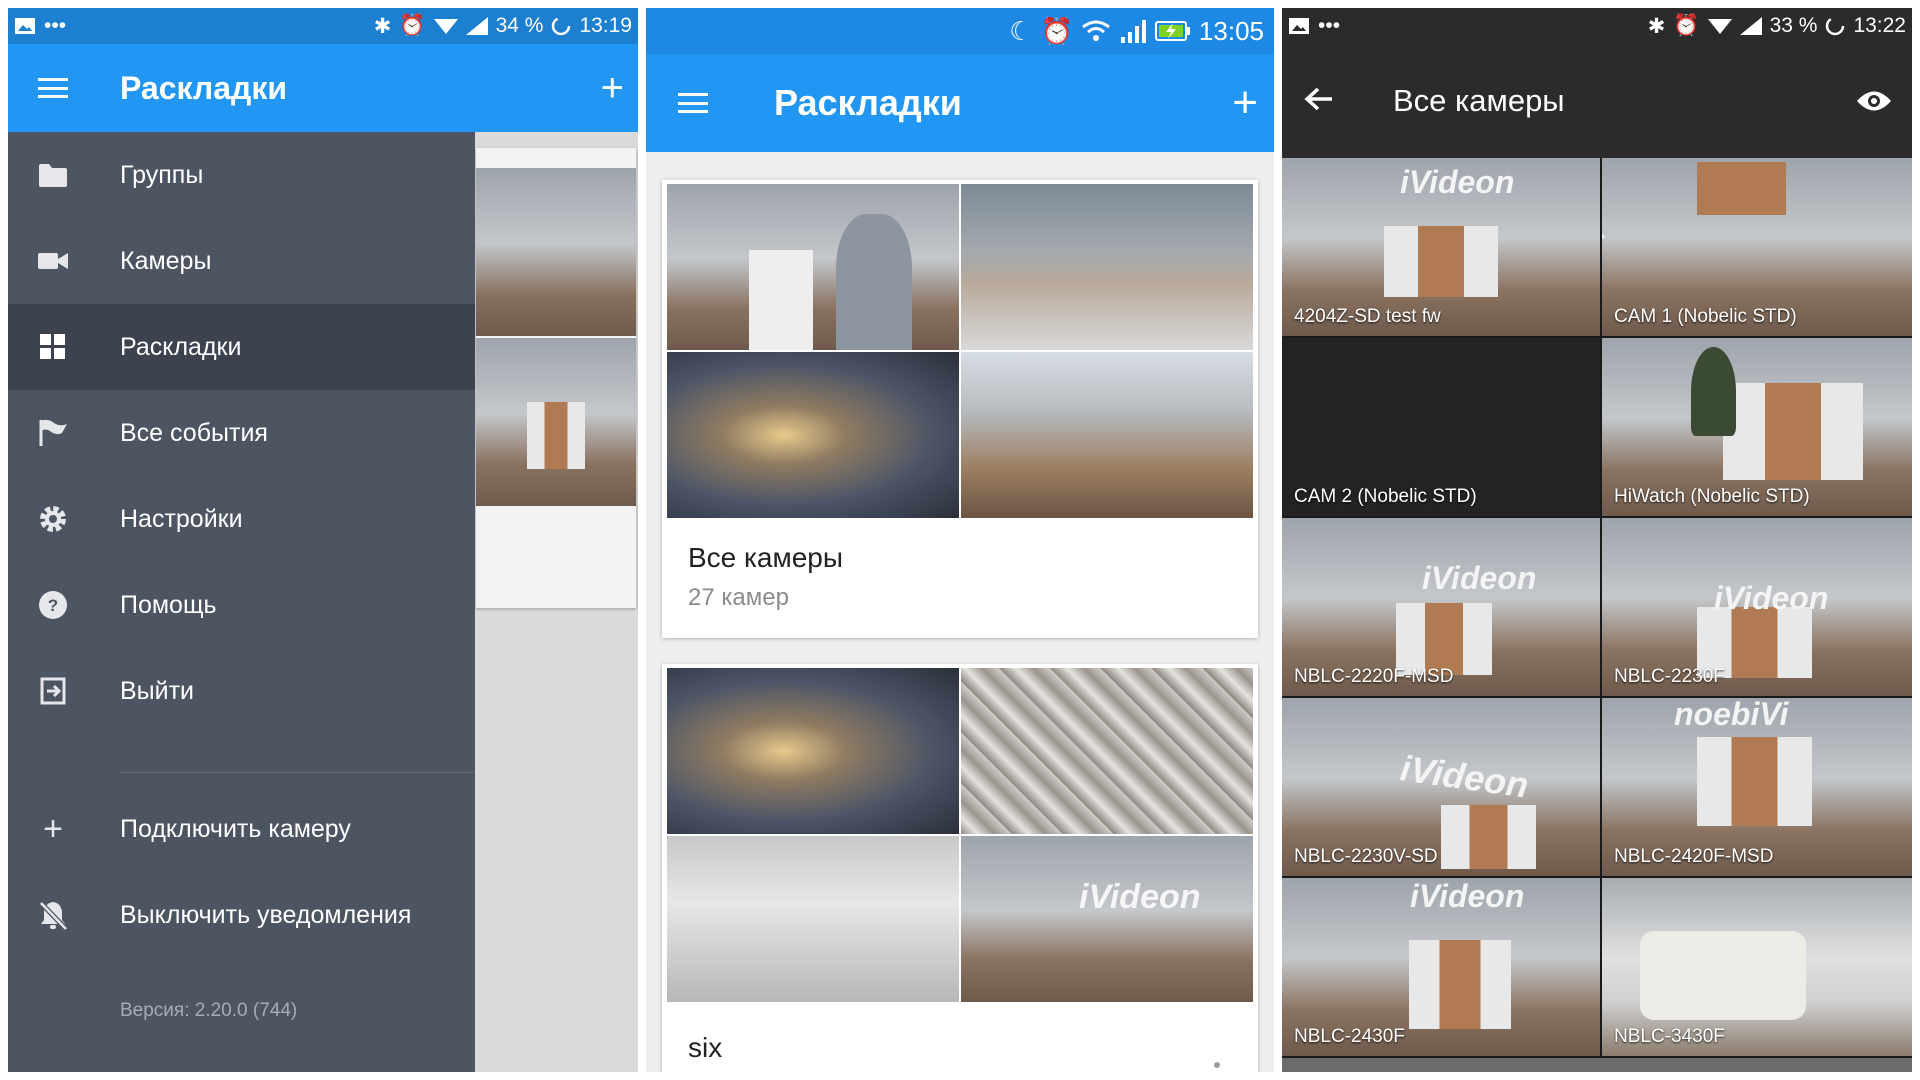 This screenshot has width=1920, height=1080. What do you see at coordinates (1107, 919) in the screenshot?
I see `camera-thumbnail: iVideon` at bounding box center [1107, 919].